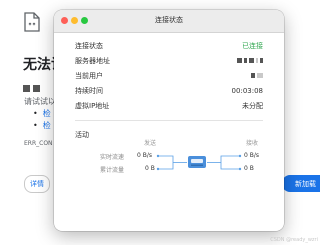 Image resolution: width=320 pixels, height=245 pixels. I want to click on error-code: ERR_CON, so click(38, 143).